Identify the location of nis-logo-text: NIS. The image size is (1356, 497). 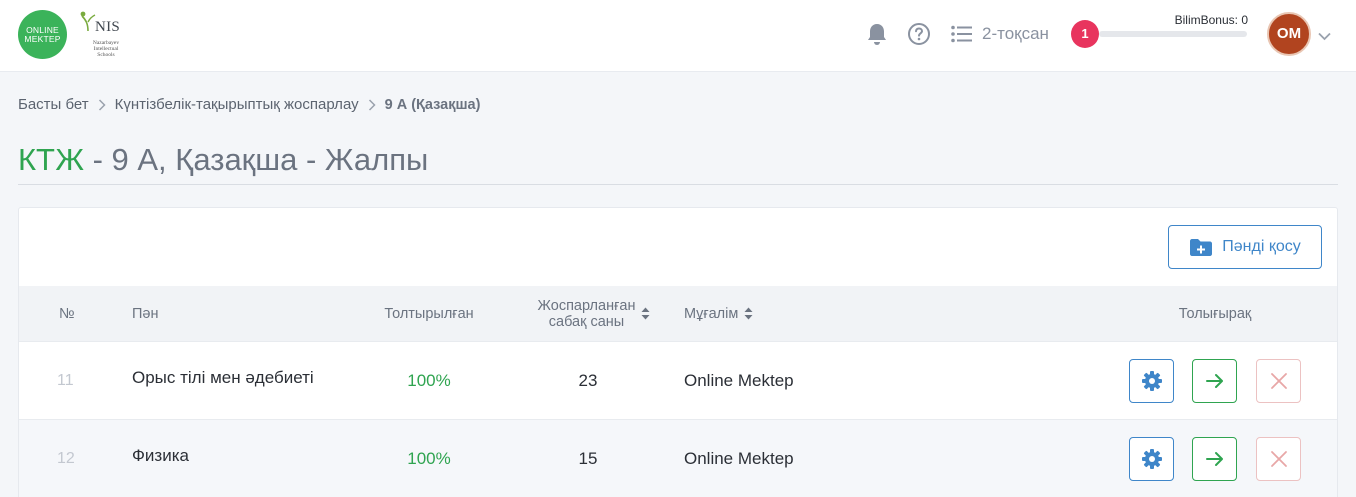
(108, 27).